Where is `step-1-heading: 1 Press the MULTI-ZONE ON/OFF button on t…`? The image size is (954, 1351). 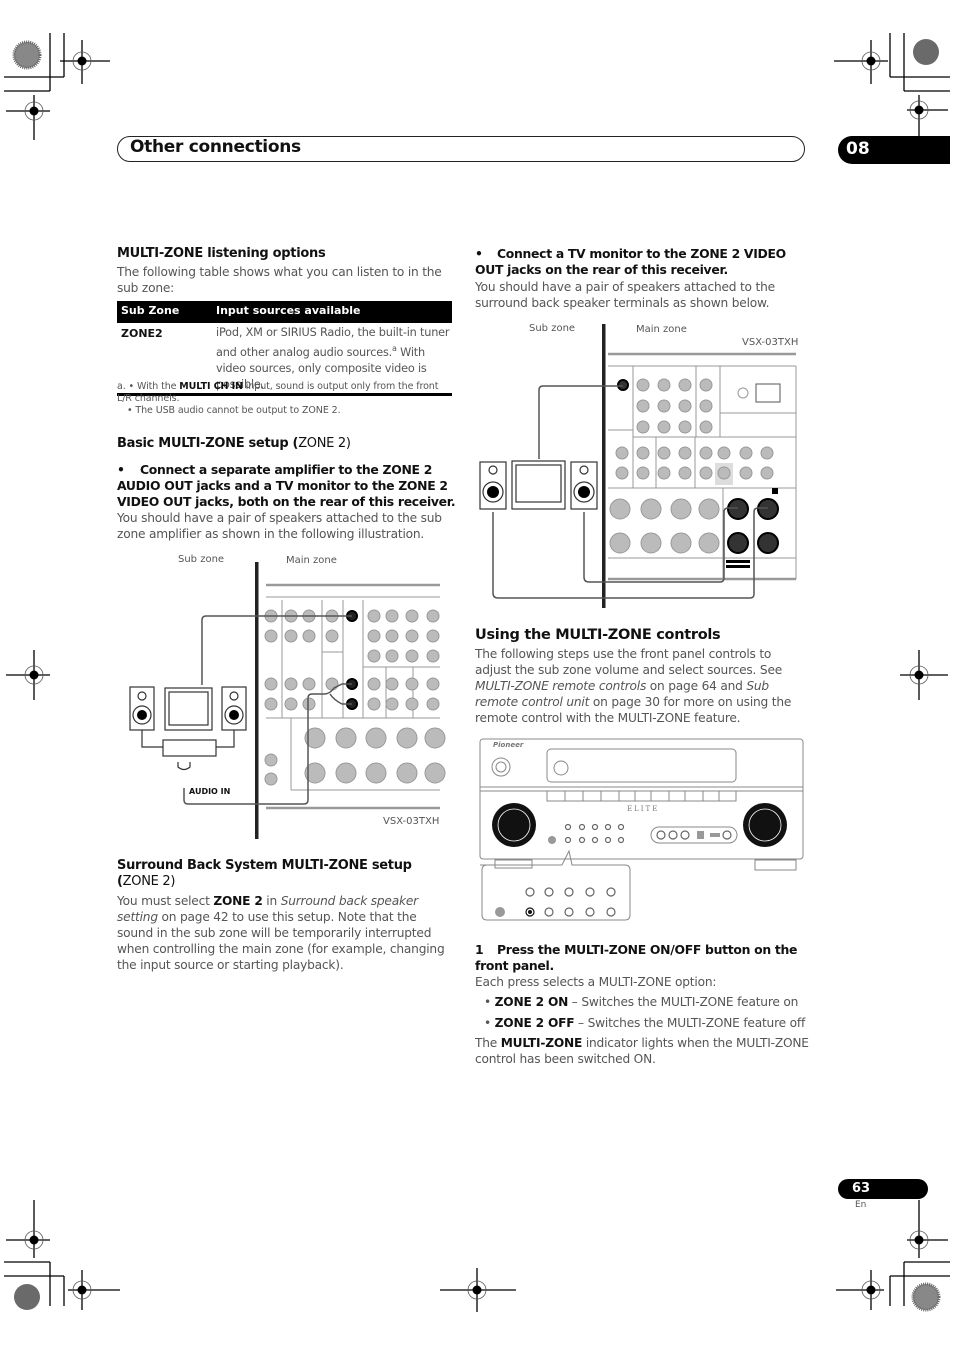
step-1-heading: 1 Press the MULTI-ZONE ON/OFF button on t… is located at coordinates (645, 958).